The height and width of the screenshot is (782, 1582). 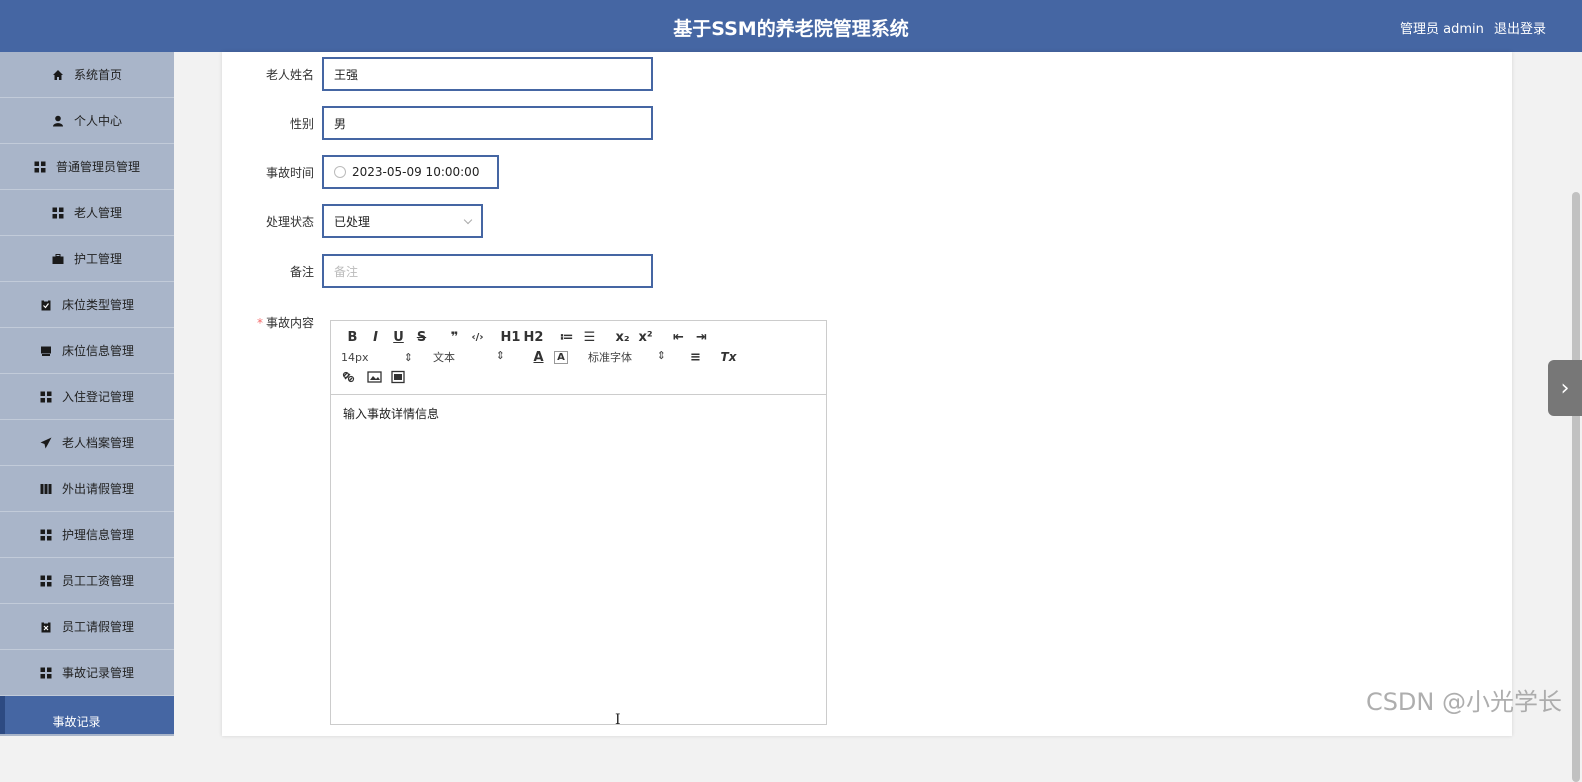 What do you see at coordinates (351, 377) in the screenshot?
I see `link-icon` at bounding box center [351, 377].